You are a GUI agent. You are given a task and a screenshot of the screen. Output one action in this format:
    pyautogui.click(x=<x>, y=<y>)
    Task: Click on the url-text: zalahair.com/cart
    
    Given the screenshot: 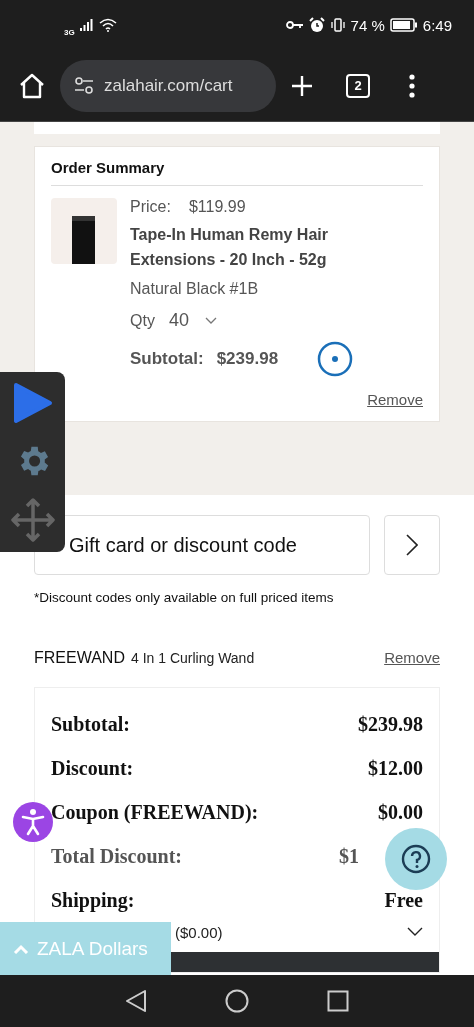 What is the action you would take?
    pyautogui.click(x=168, y=85)
    